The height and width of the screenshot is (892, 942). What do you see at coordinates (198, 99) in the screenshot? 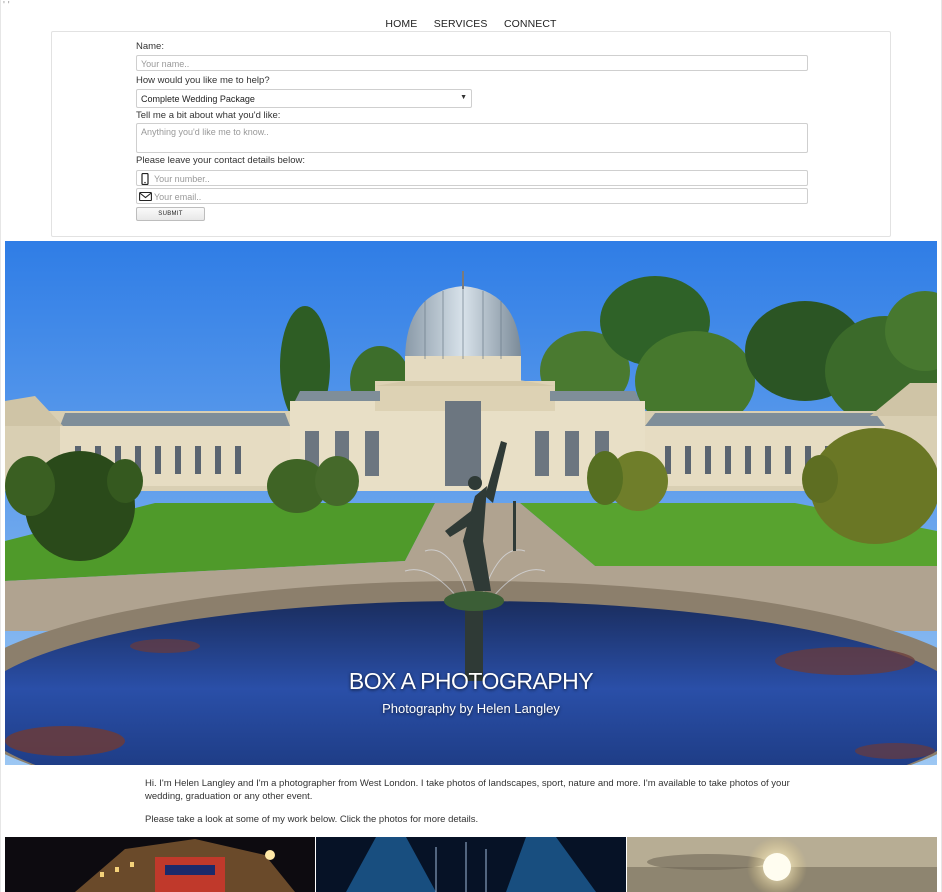
I see `help-selected-value: Complete Wedding Package` at bounding box center [198, 99].